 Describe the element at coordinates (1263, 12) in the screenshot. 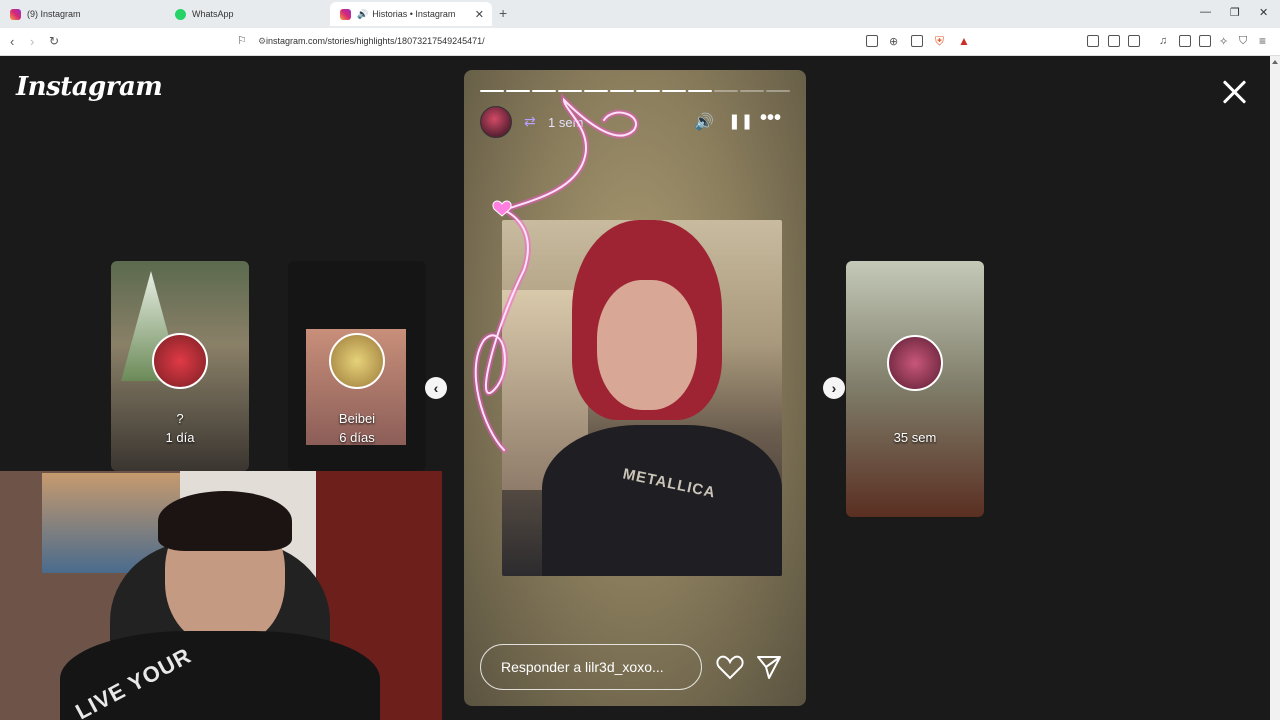

I see `close-window-icon: ✕` at that location.